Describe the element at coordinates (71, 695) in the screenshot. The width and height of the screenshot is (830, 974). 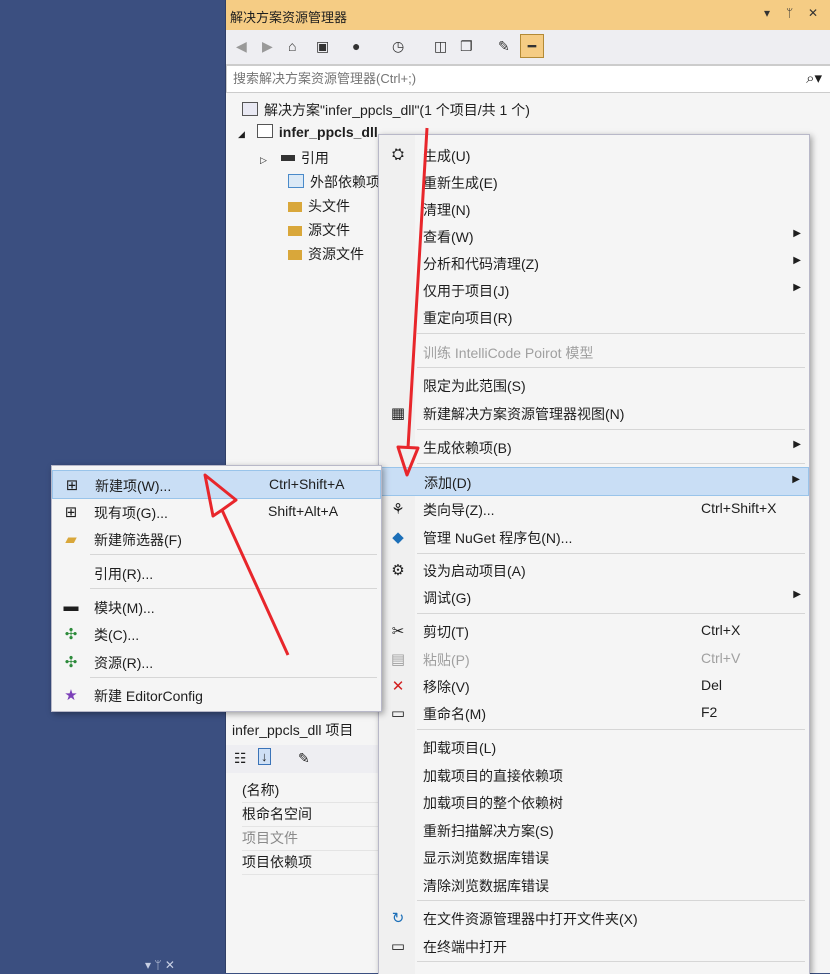
I see `editorconfig-icon: ★` at that location.